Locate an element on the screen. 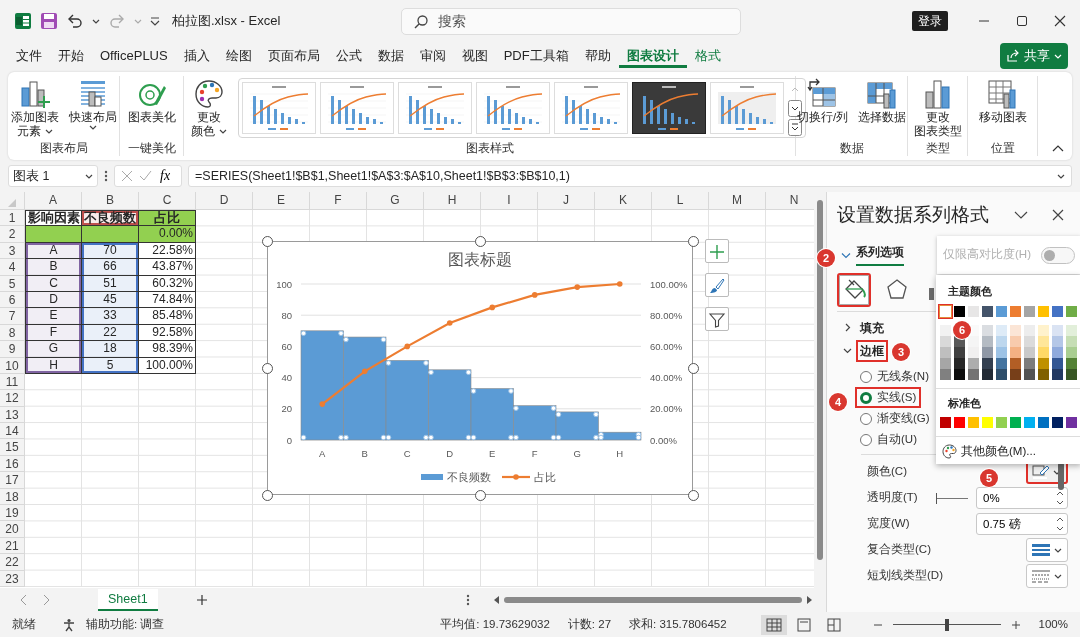 Image resolution: width=1080 pixels, height=637 pixels. name-box: 图表 1 is located at coordinates (53, 176).